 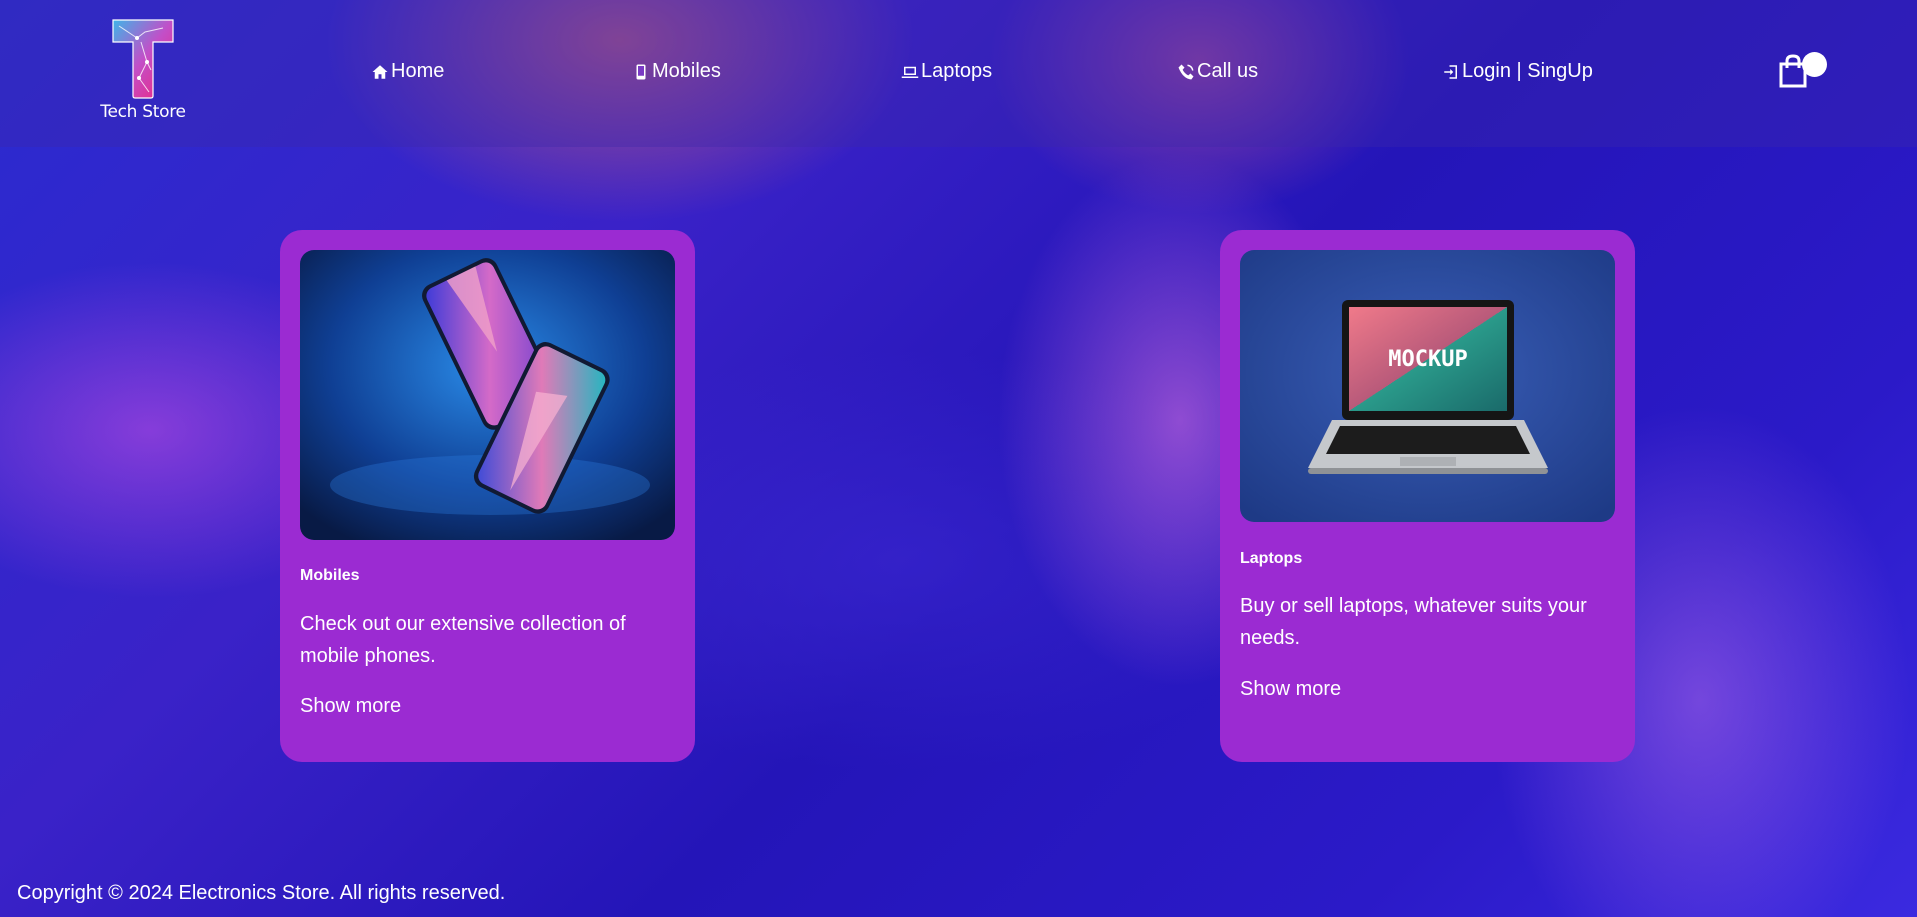 I want to click on login-icon, so click(x=1450, y=71).